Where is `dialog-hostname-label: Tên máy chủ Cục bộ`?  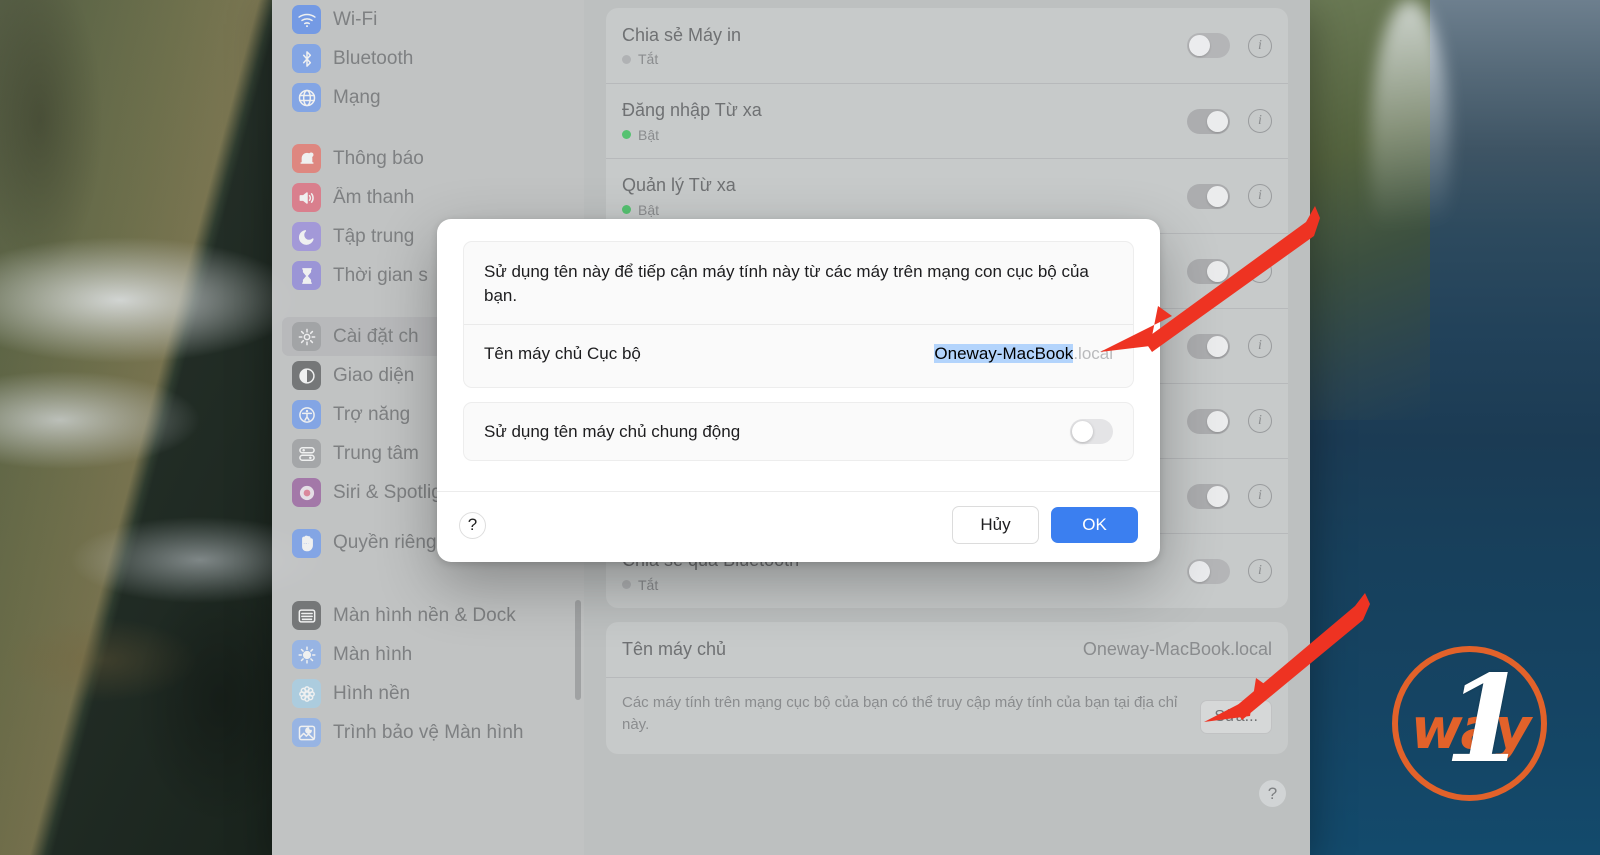
dialog-hostname-label: Tên máy chủ Cục bộ is located at coordinates (562, 354).